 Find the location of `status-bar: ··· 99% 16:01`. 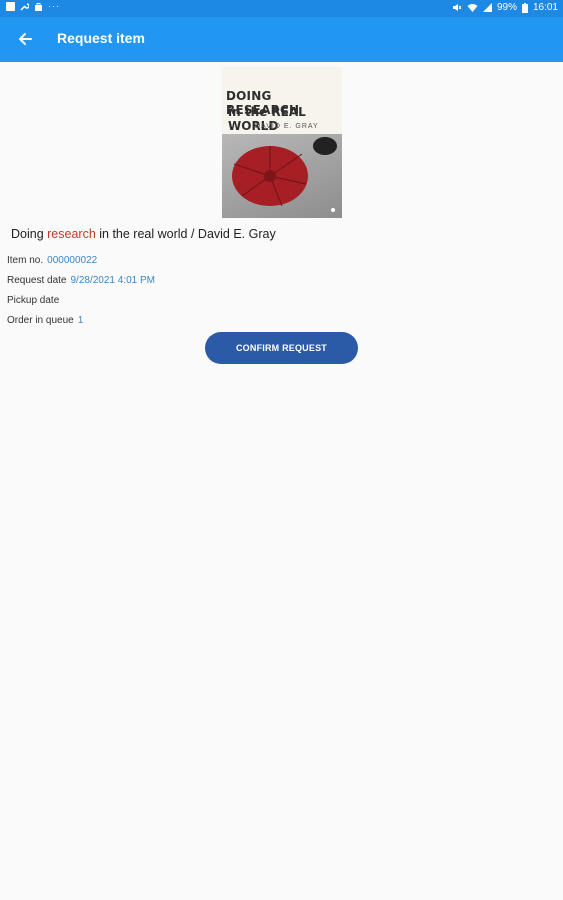

status-bar: ··· 99% 16:01 is located at coordinates (281, 8).